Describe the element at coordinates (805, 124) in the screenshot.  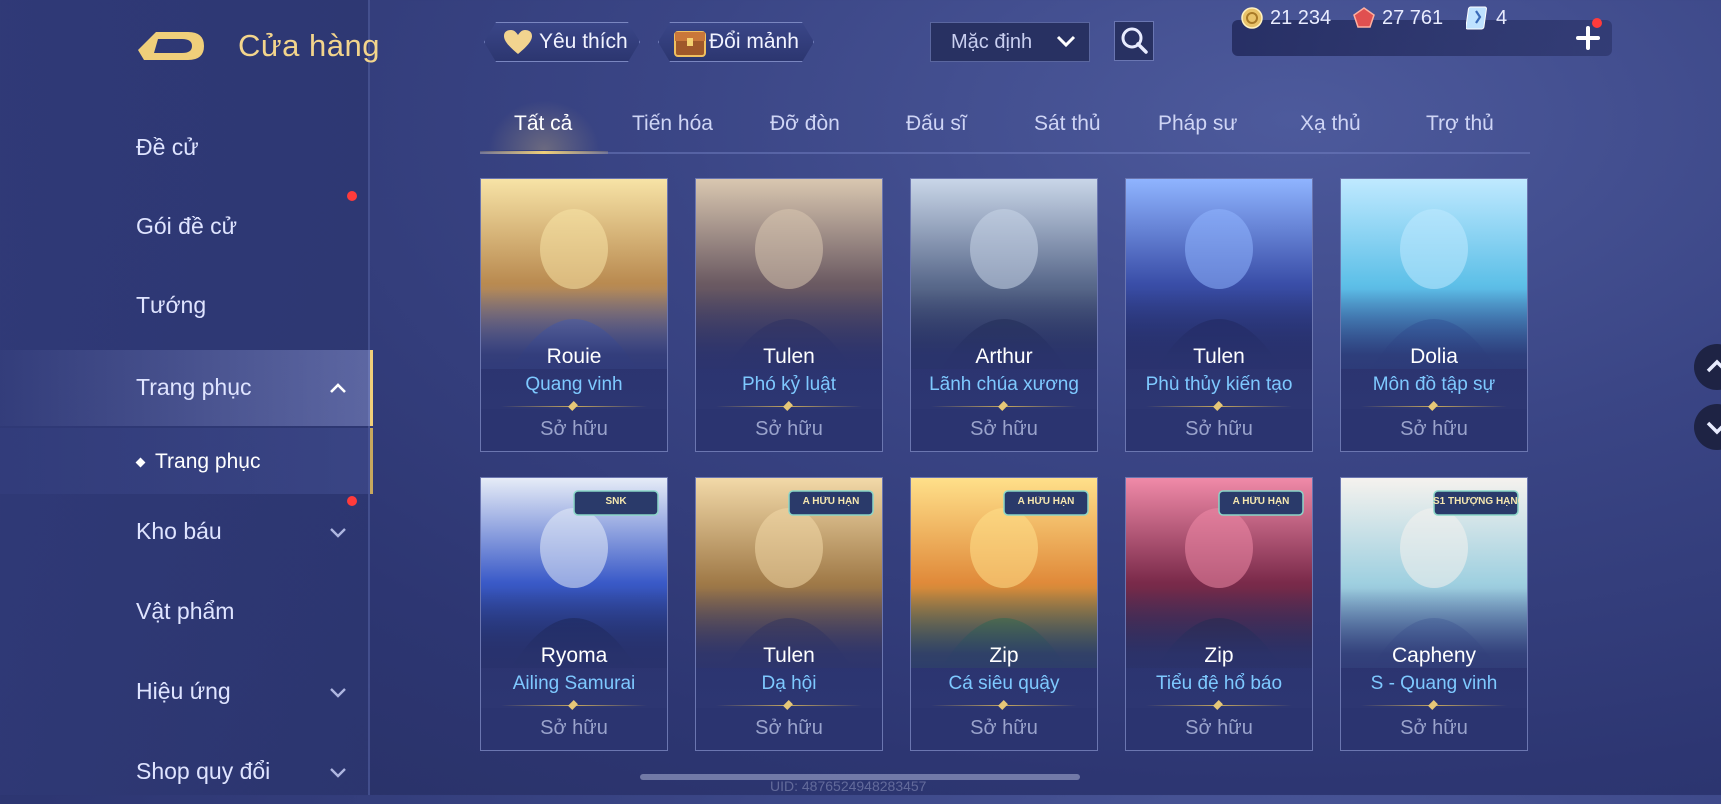
I see `tab-tank: Đỡ đòn` at that location.